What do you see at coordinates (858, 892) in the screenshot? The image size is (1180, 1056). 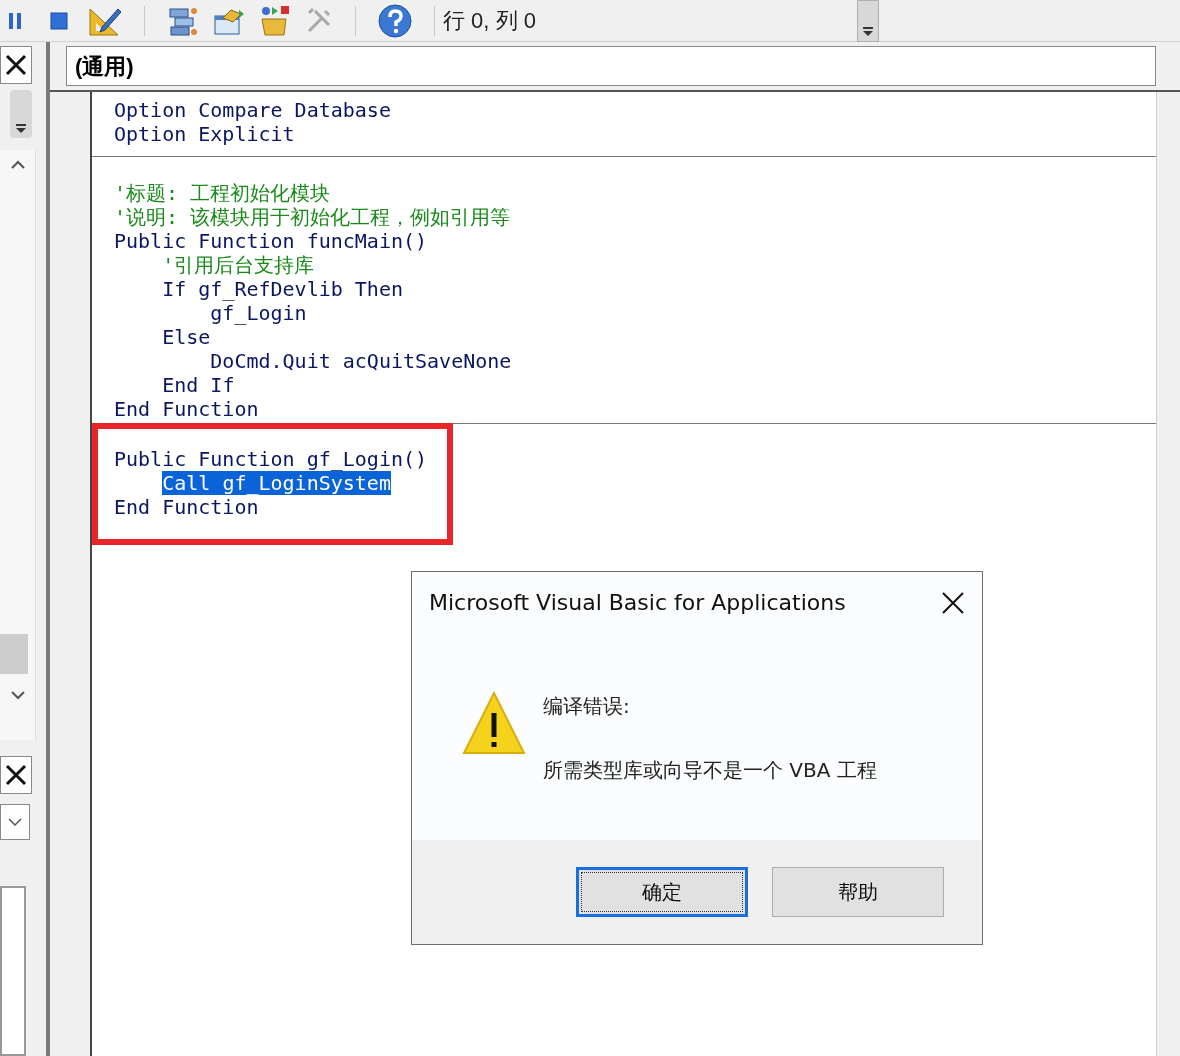 I see `dialog-button: 帮助` at bounding box center [858, 892].